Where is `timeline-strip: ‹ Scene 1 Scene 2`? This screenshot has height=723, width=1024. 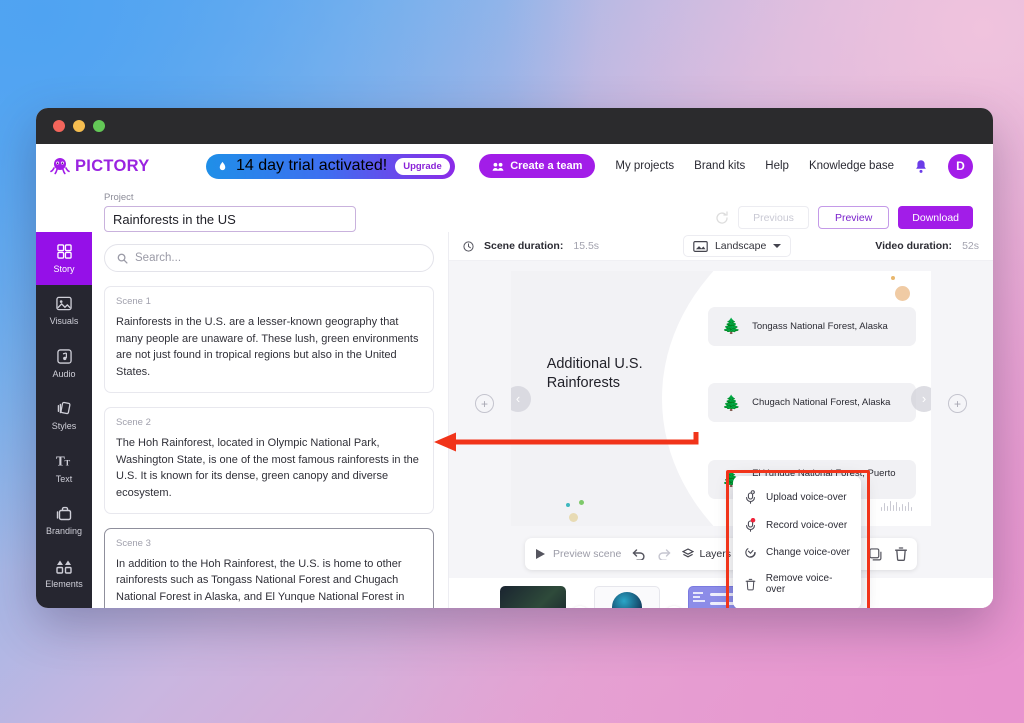 timeline-strip: ‹ Scene 1 Scene 2 is located at coordinates (721, 593).